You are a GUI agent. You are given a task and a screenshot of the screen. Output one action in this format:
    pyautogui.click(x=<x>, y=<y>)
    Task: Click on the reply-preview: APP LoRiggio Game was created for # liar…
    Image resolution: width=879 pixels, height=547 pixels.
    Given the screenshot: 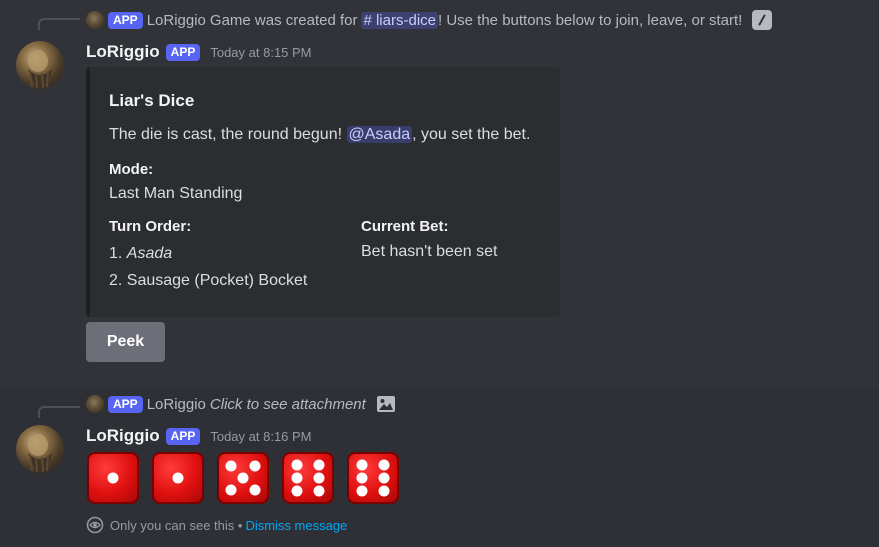 What is the action you would take?
    pyautogui.click(x=429, y=20)
    